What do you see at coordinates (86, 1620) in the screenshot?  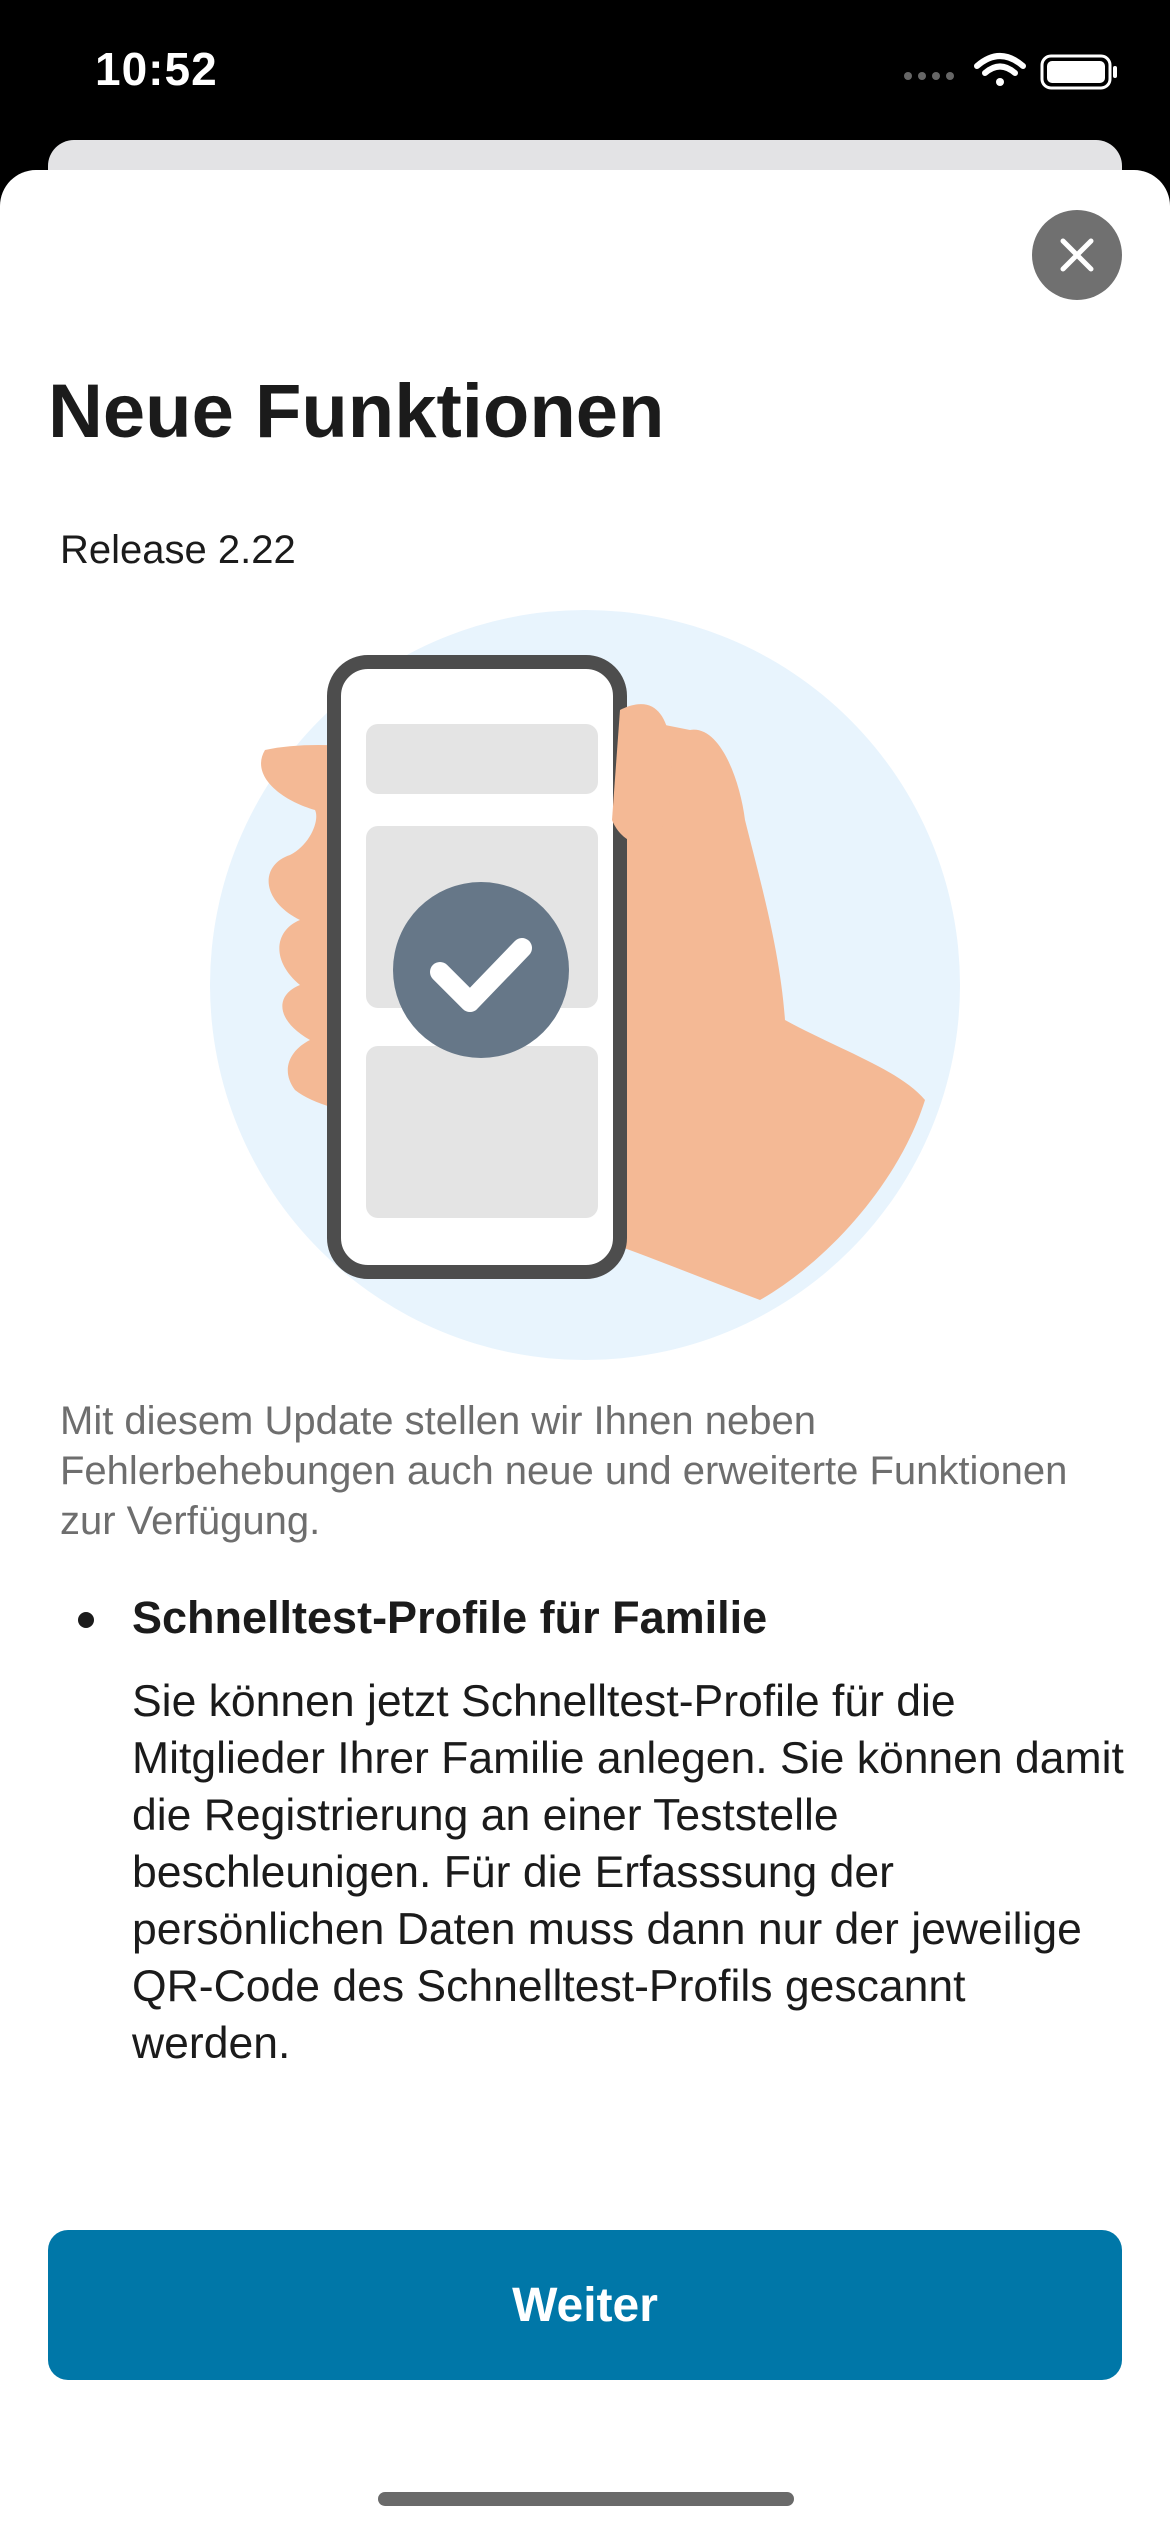 I see `bullet-point` at bounding box center [86, 1620].